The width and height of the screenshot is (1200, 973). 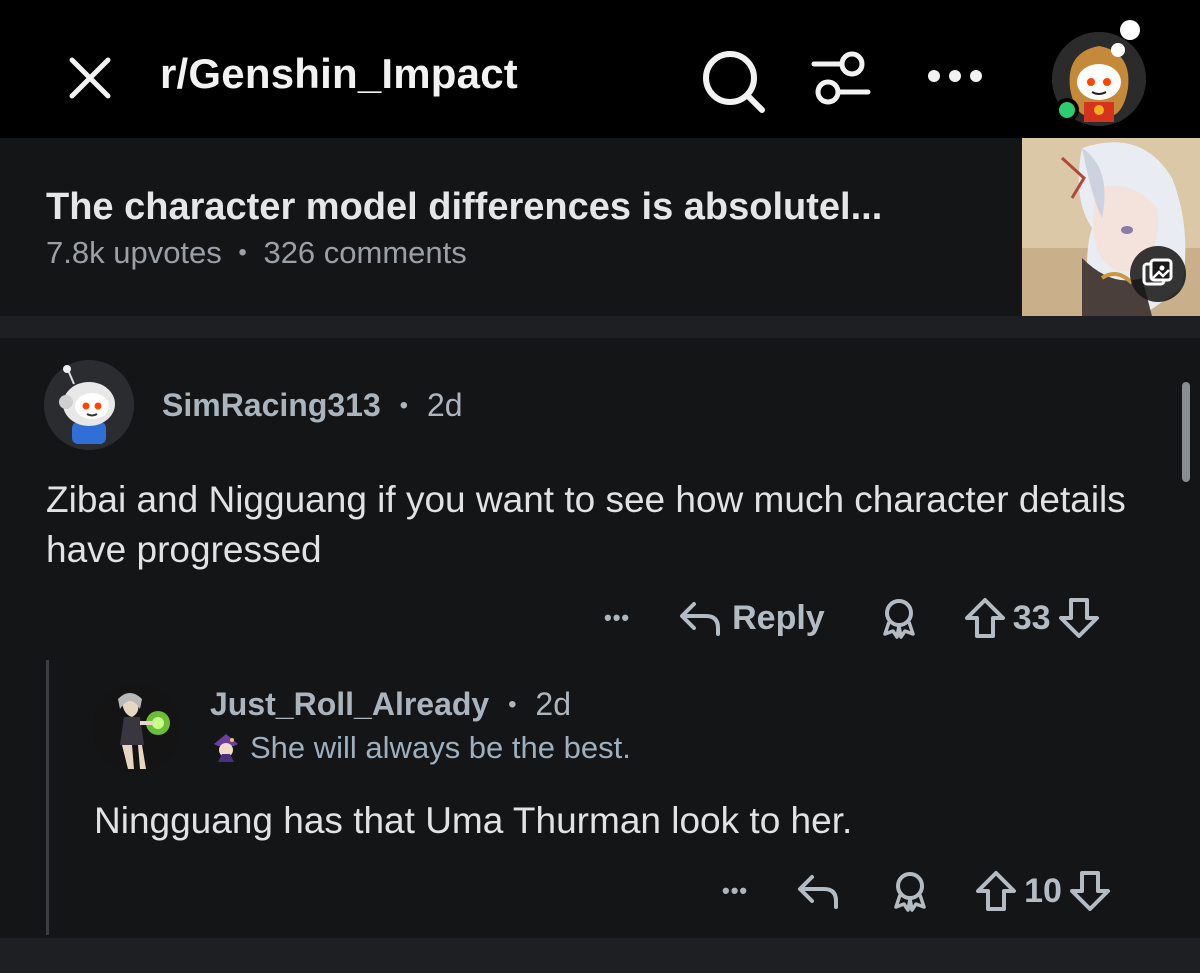 What do you see at coordinates (440, 747) in the screenshot?
I see `flair-text: She will always be the best.` at bounding box center [440, 747].